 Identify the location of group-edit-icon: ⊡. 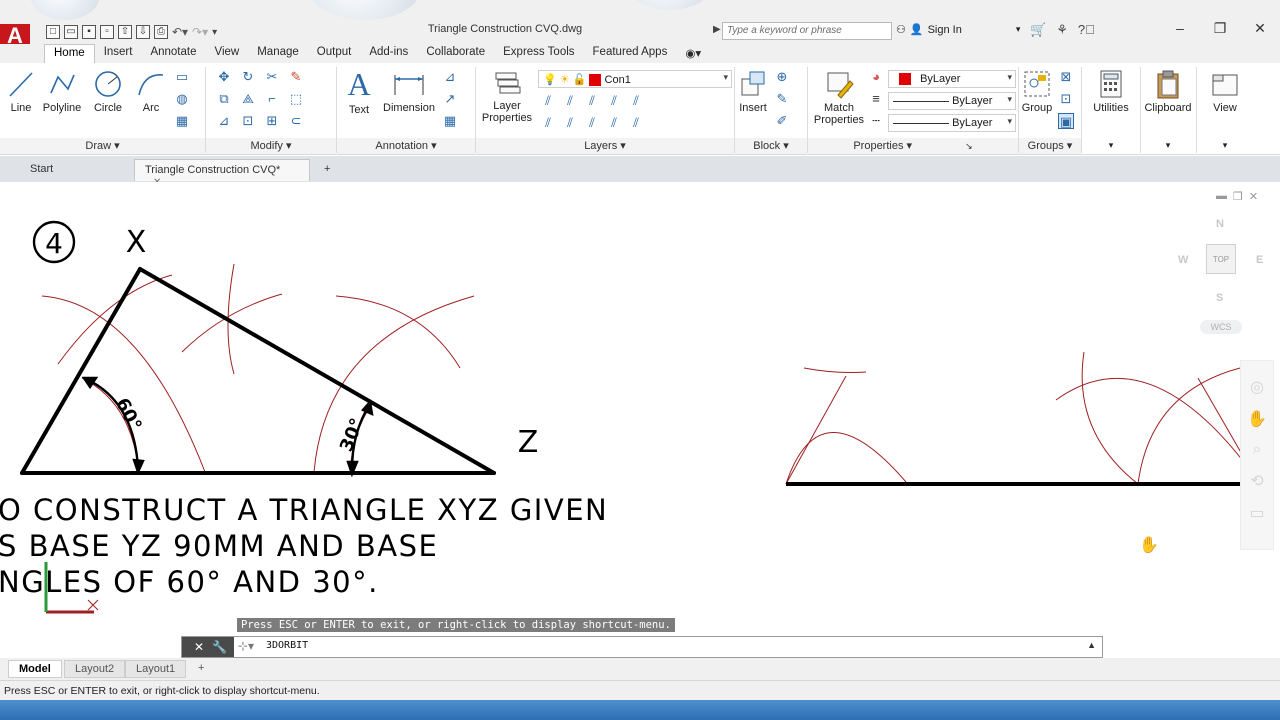
(1066, 99).